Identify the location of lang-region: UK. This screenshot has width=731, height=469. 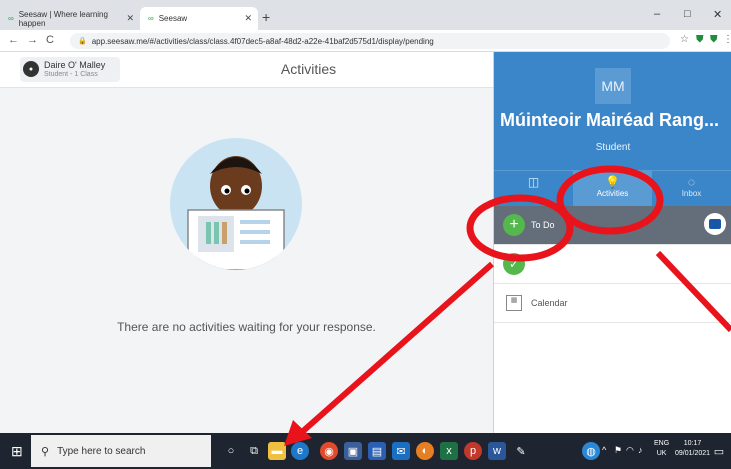
(661, 453).